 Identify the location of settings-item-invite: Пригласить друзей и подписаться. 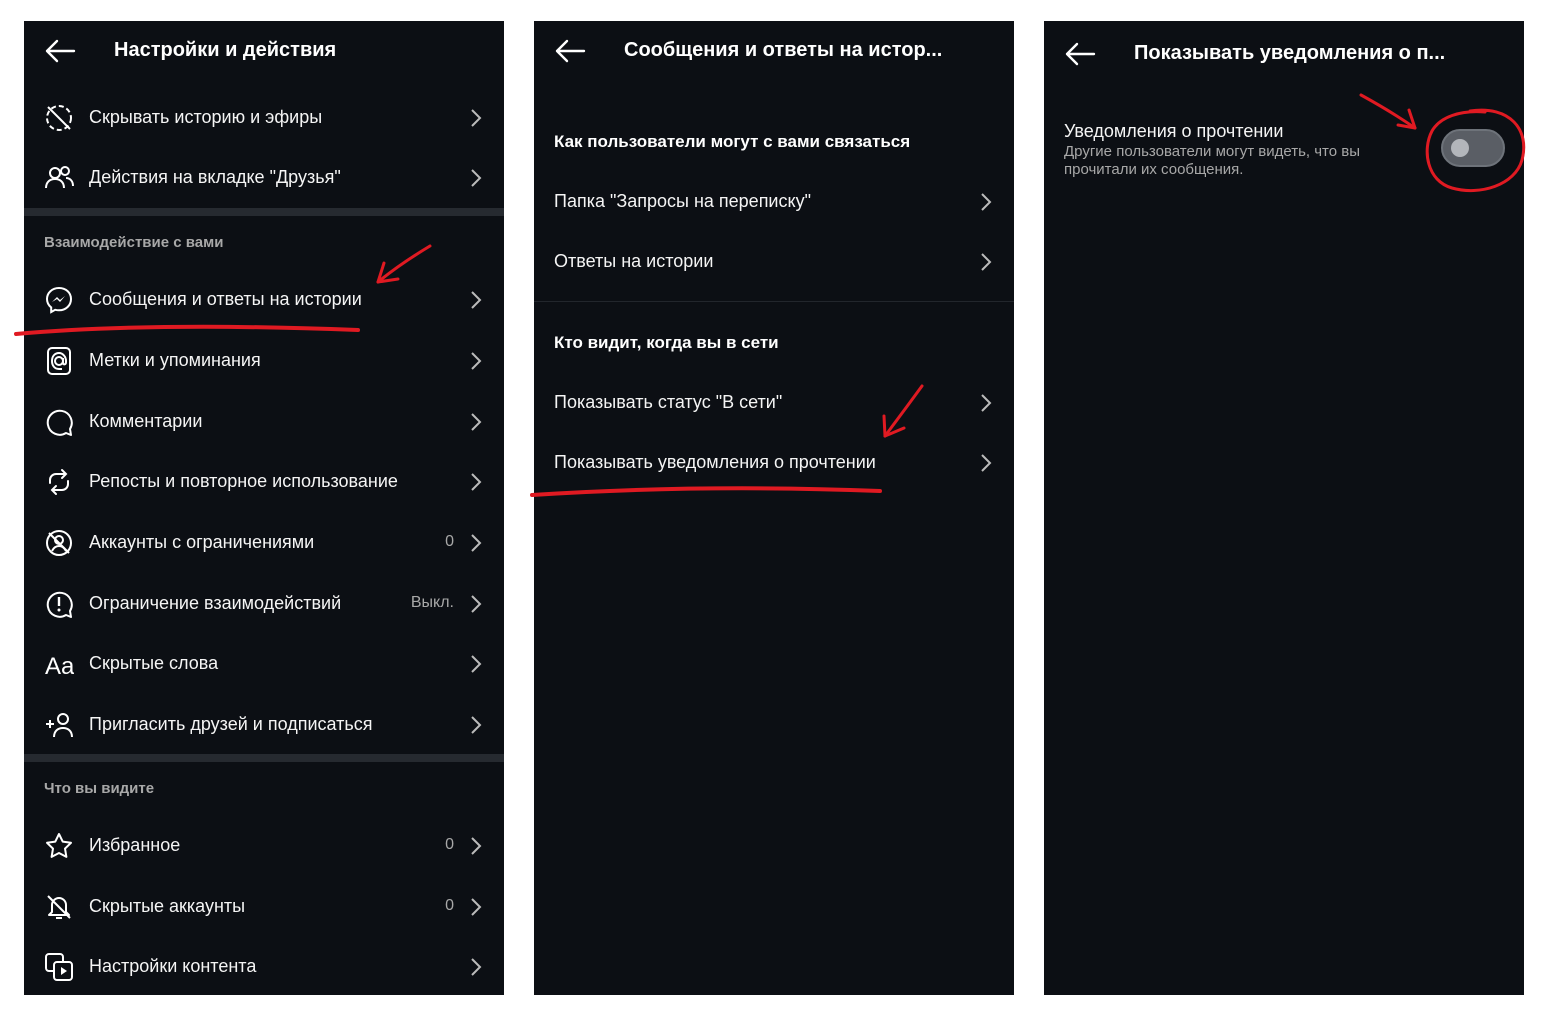
(264, 724).